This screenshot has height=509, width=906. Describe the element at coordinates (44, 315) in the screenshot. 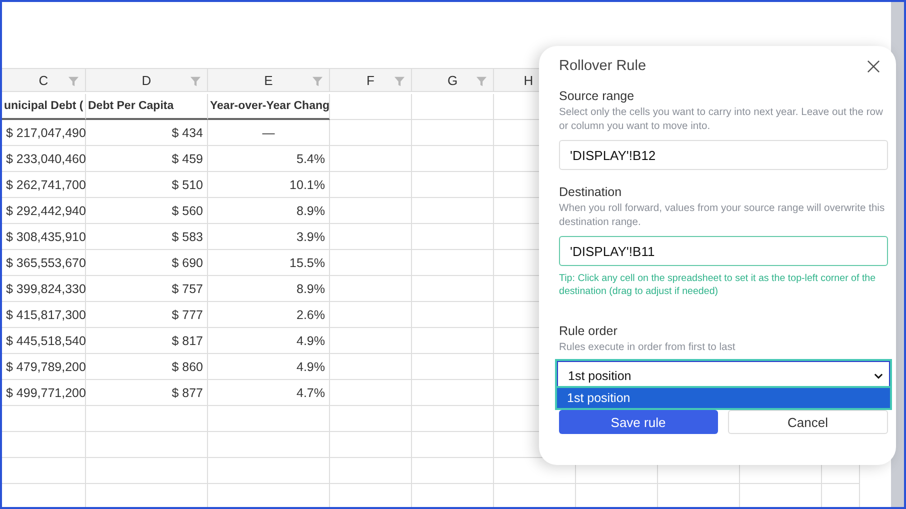

I see `table-cell: $ 415,817,300` at that location.